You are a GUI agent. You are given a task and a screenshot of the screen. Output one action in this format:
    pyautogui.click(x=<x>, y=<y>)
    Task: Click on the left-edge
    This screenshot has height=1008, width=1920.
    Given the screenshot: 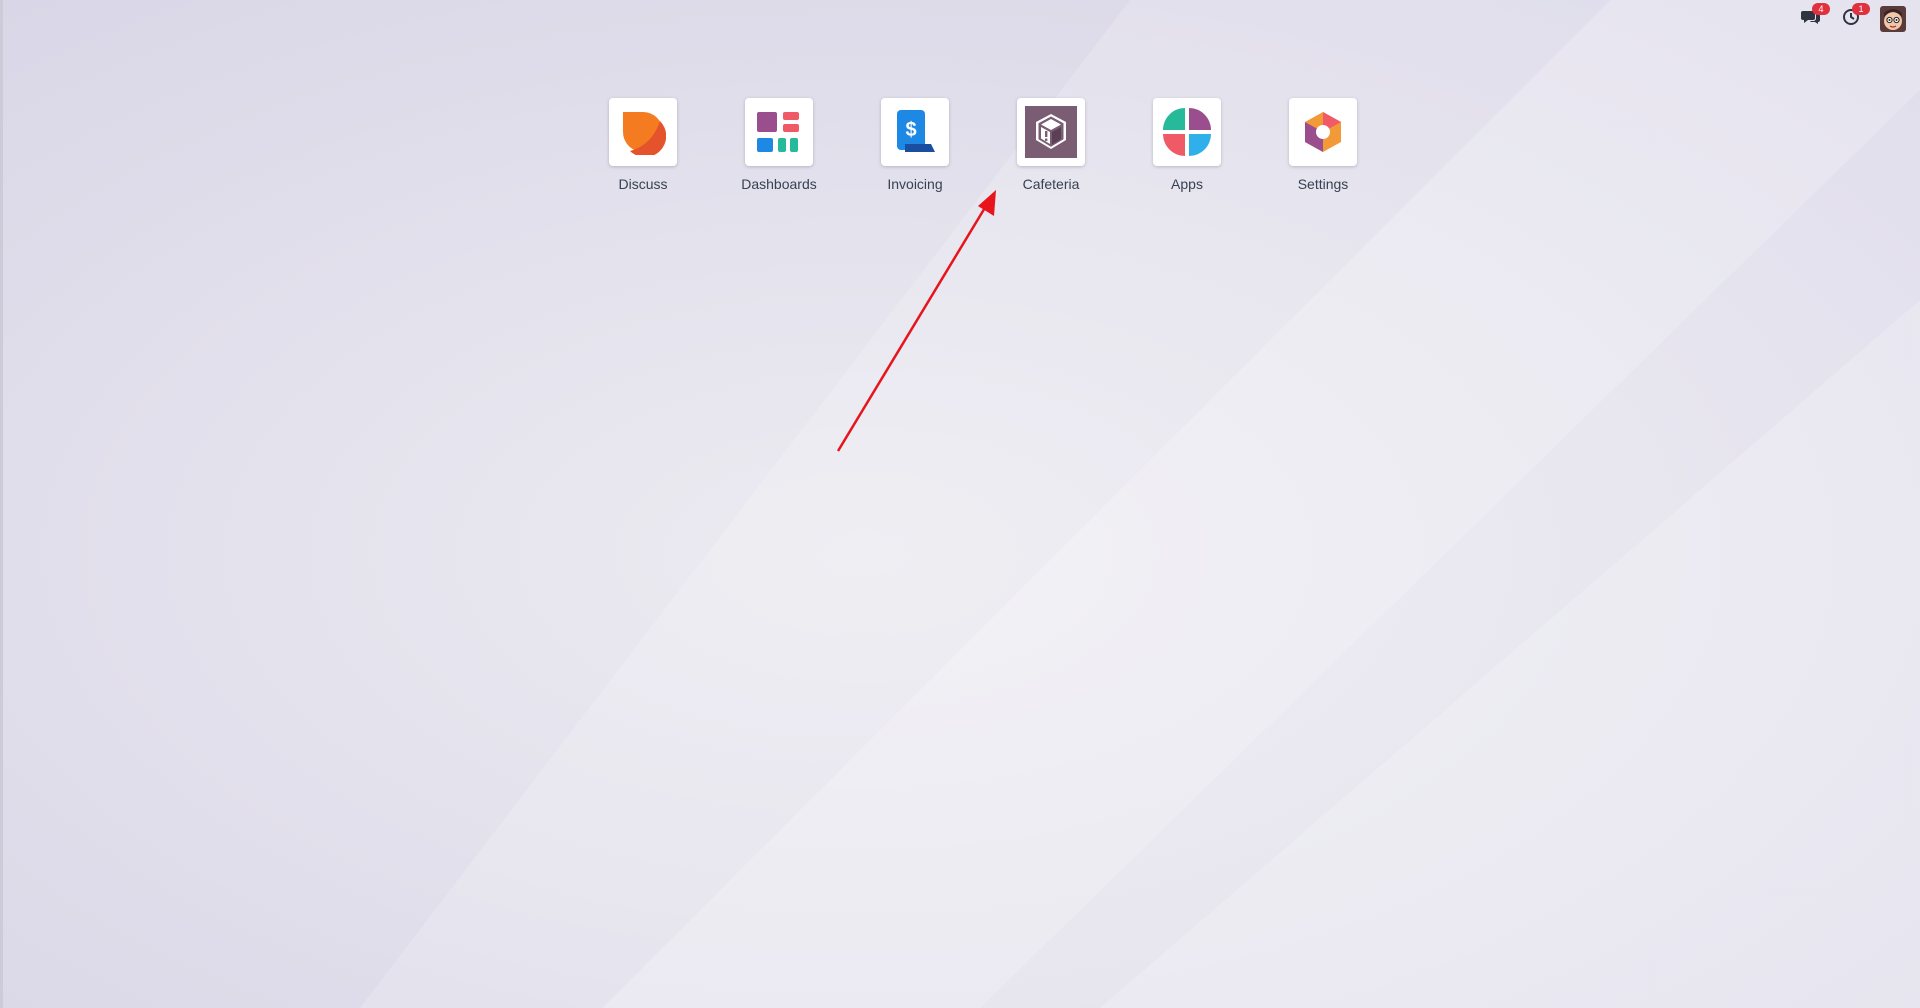 What is the action you would take?
    pyautogui.click(x=1, y=504)
    